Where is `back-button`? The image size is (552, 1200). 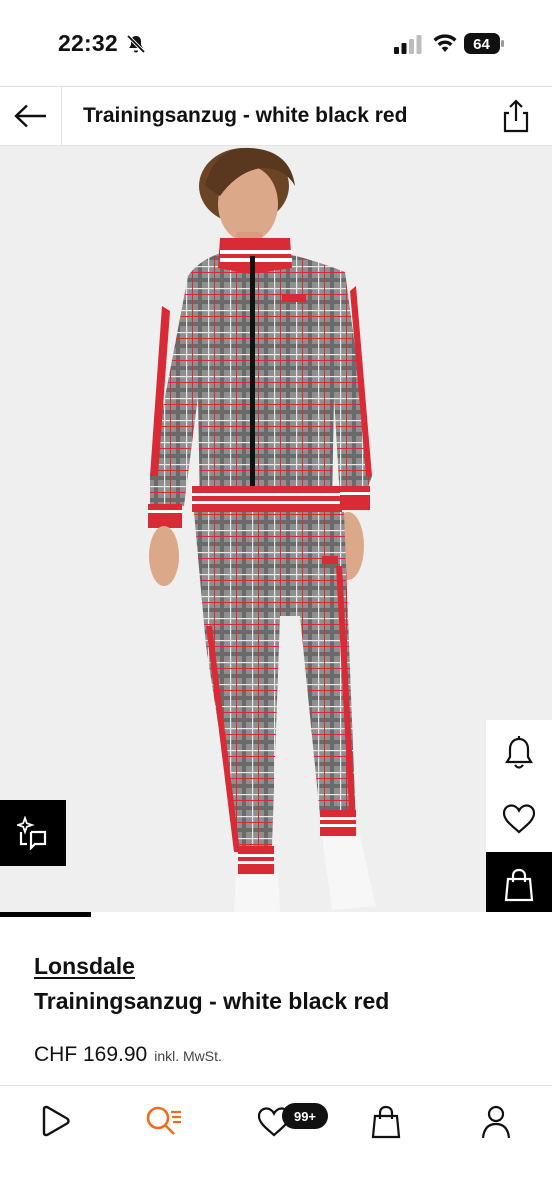
back-button is located at coordinates (31, 116).